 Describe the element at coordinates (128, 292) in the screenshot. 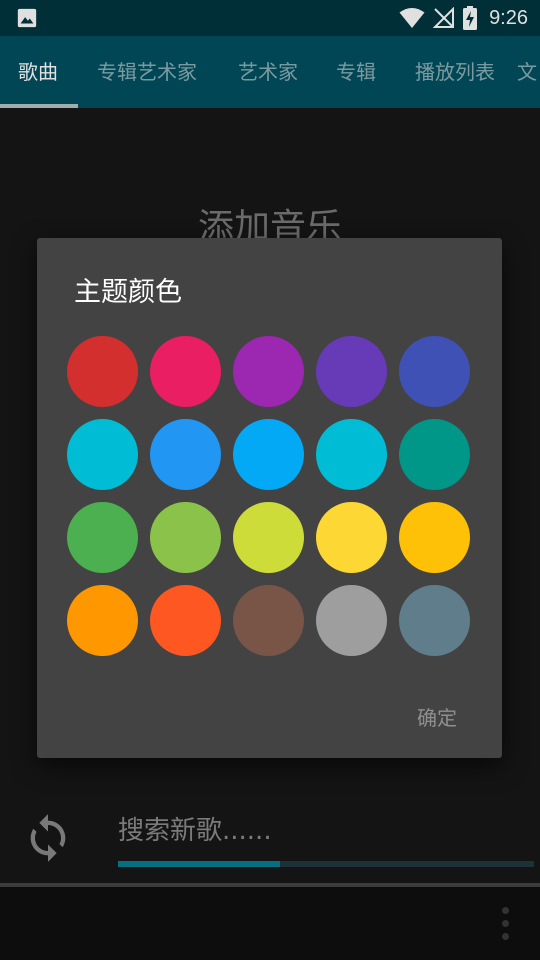

I see `dialog-title: 主题颜色` at that location.